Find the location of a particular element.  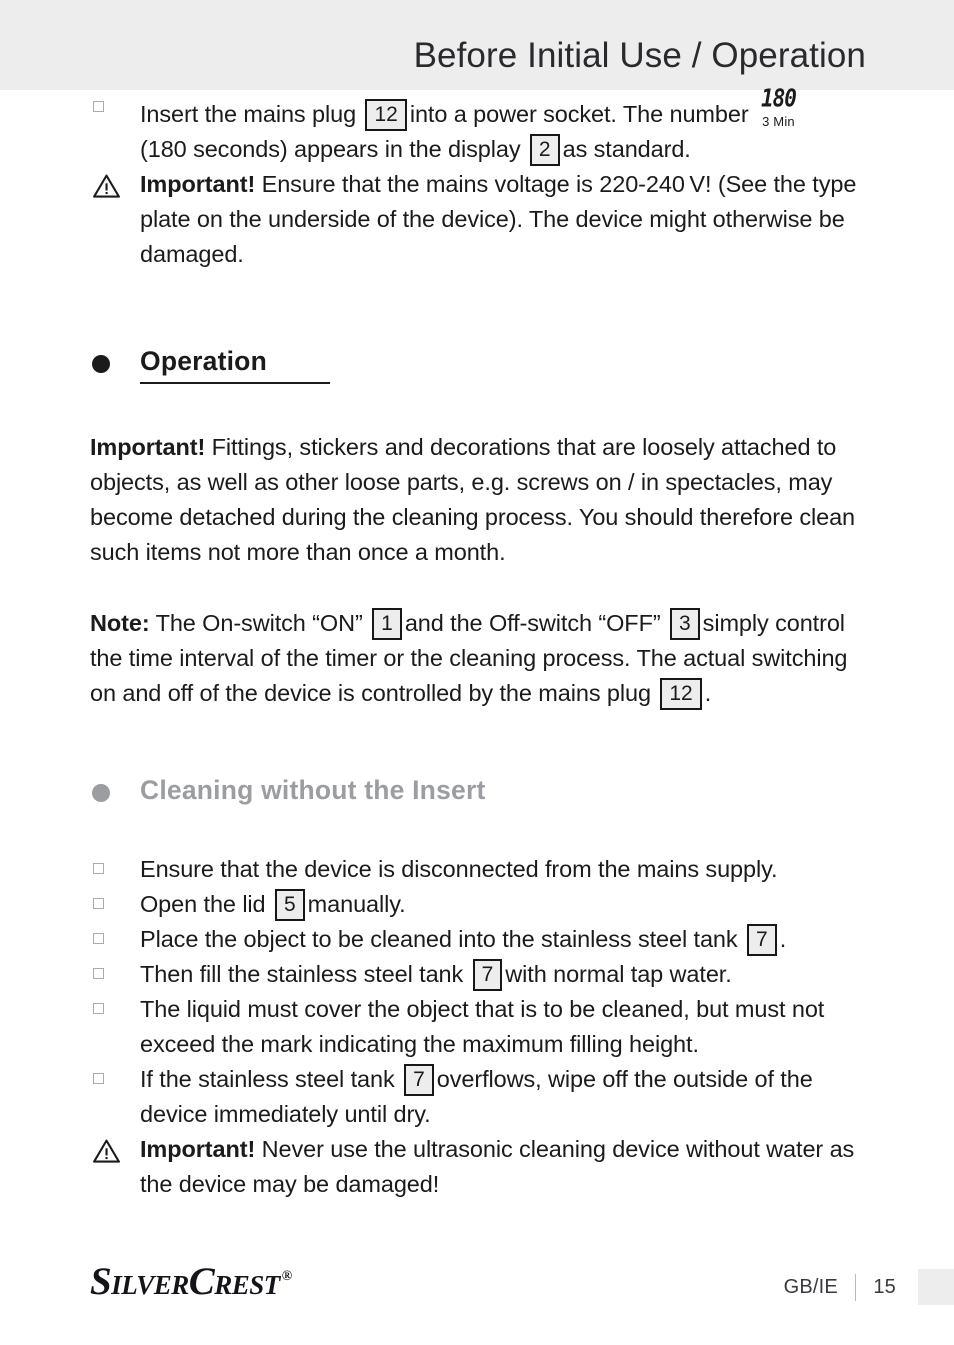

logo-text-crest: Crest is located at coordinates (234, 1281).